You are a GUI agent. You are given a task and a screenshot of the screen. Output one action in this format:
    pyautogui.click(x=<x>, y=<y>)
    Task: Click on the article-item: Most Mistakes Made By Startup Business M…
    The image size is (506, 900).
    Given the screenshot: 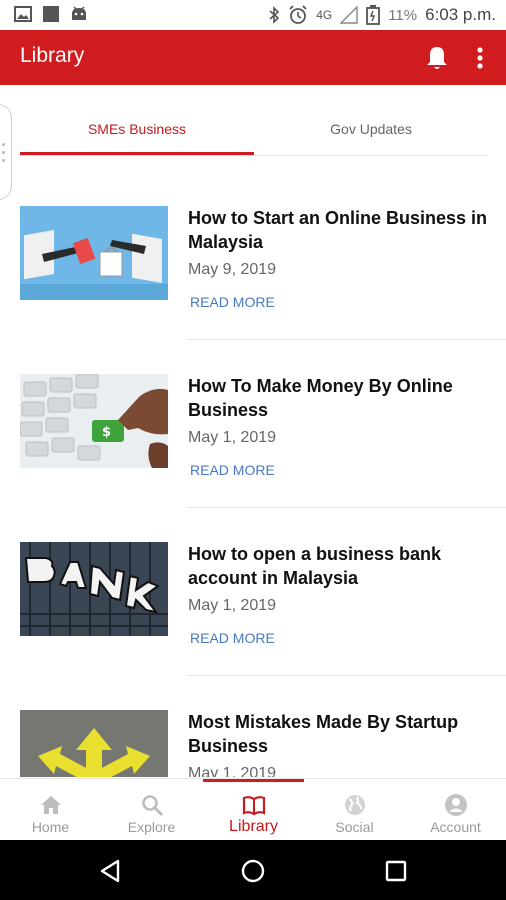 What is the action you would take?
    pyautogui.click(x=253, y=720)
    